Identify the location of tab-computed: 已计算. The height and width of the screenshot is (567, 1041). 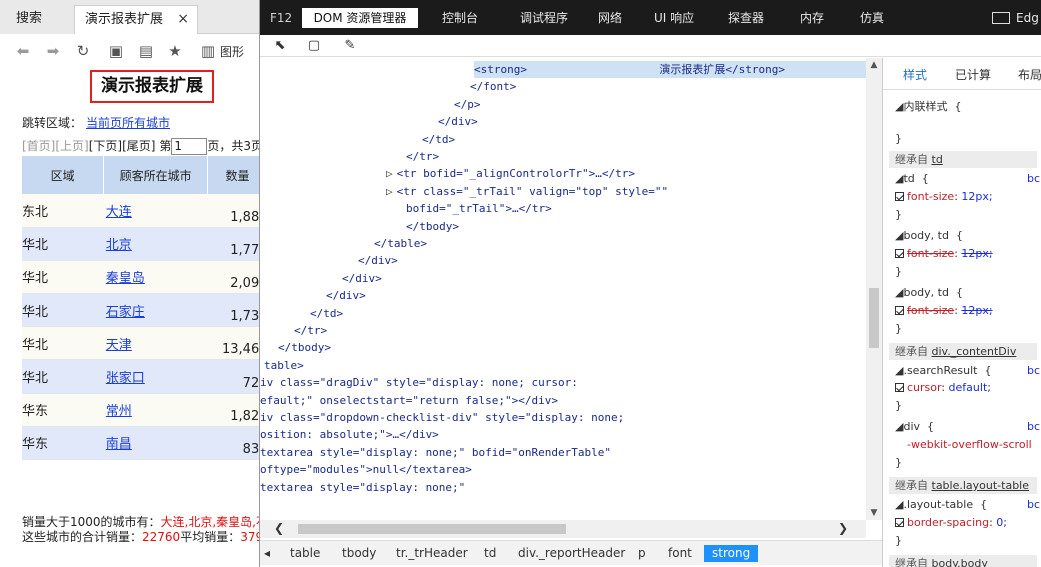
(973, 74).